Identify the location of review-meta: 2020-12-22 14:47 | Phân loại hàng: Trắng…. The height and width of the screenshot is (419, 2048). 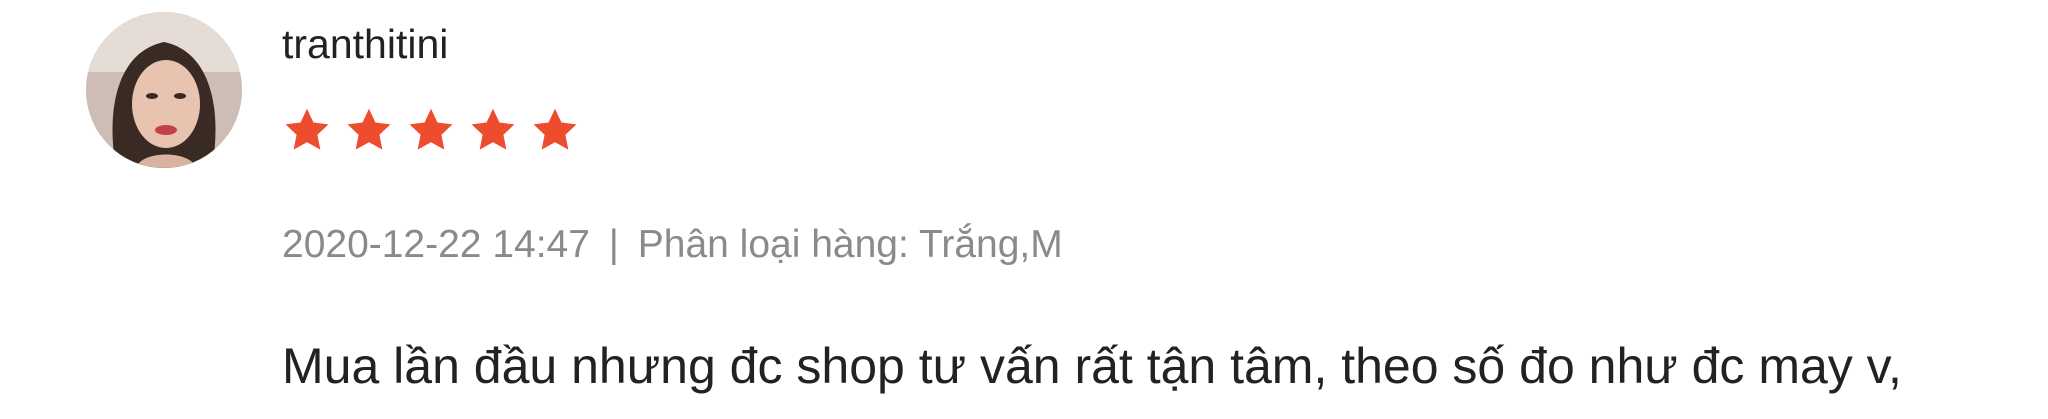
(672, 245).